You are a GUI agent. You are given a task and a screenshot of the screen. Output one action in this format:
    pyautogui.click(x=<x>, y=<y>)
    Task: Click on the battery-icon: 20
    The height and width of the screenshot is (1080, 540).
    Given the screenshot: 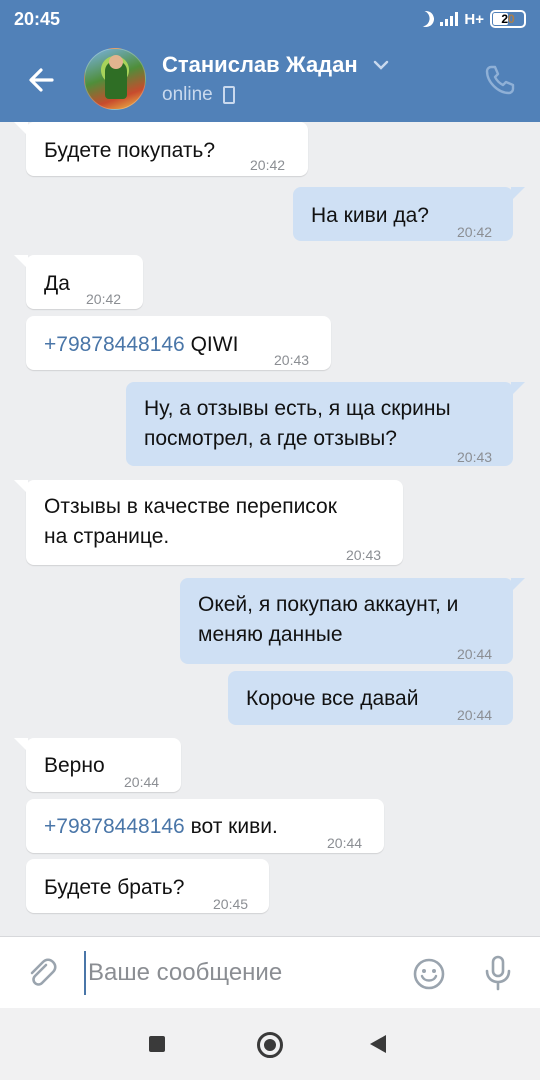 What is the action you would take?
    pyautogui.click(x=508, y=19)
    